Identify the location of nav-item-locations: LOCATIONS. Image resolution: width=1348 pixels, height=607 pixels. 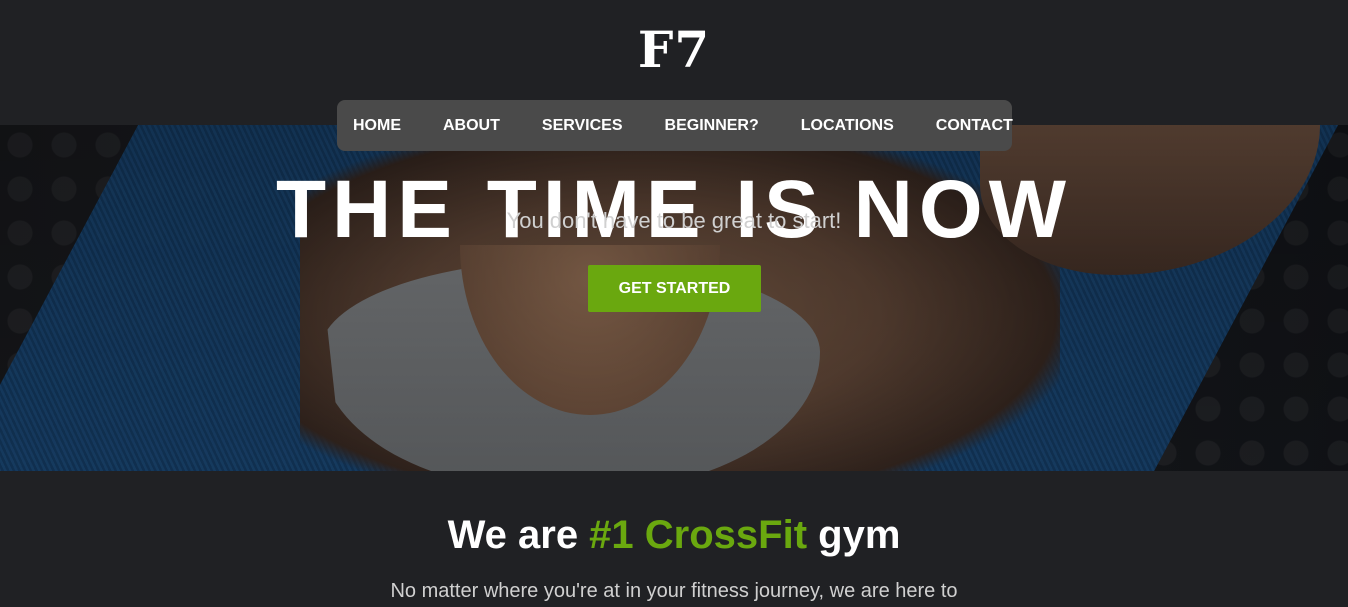
(847, 126).